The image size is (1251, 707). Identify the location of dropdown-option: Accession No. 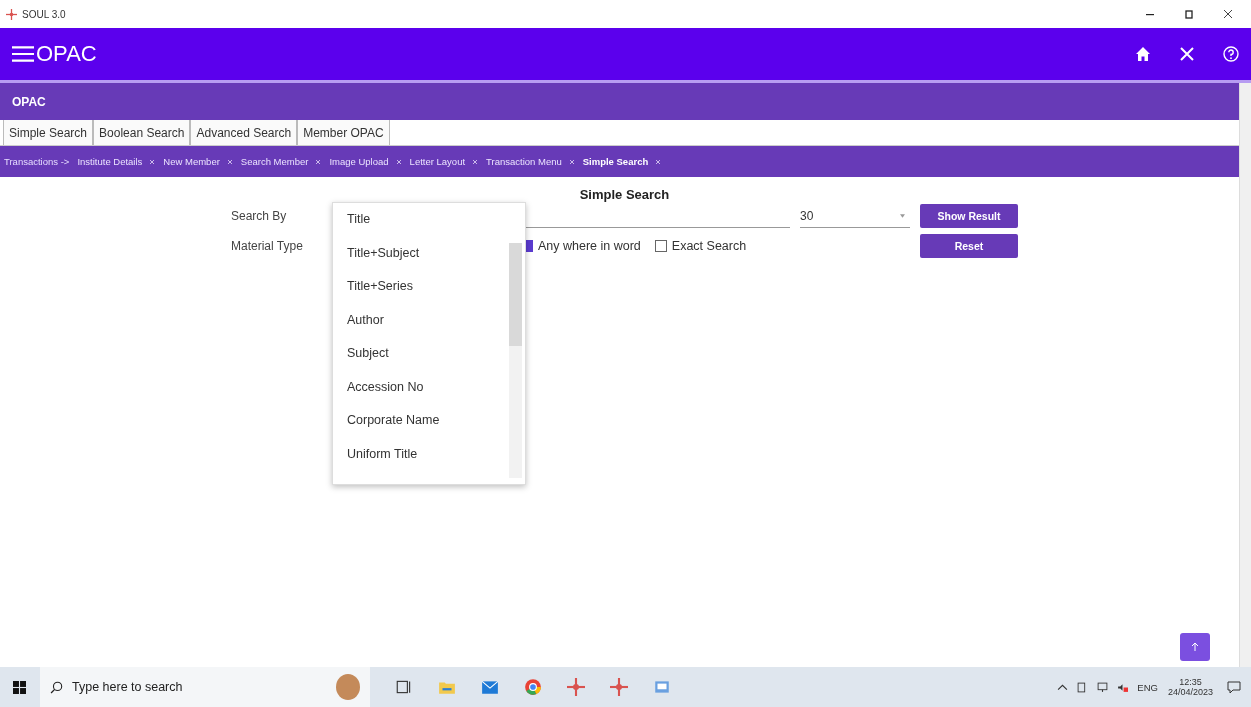
(421, 396).